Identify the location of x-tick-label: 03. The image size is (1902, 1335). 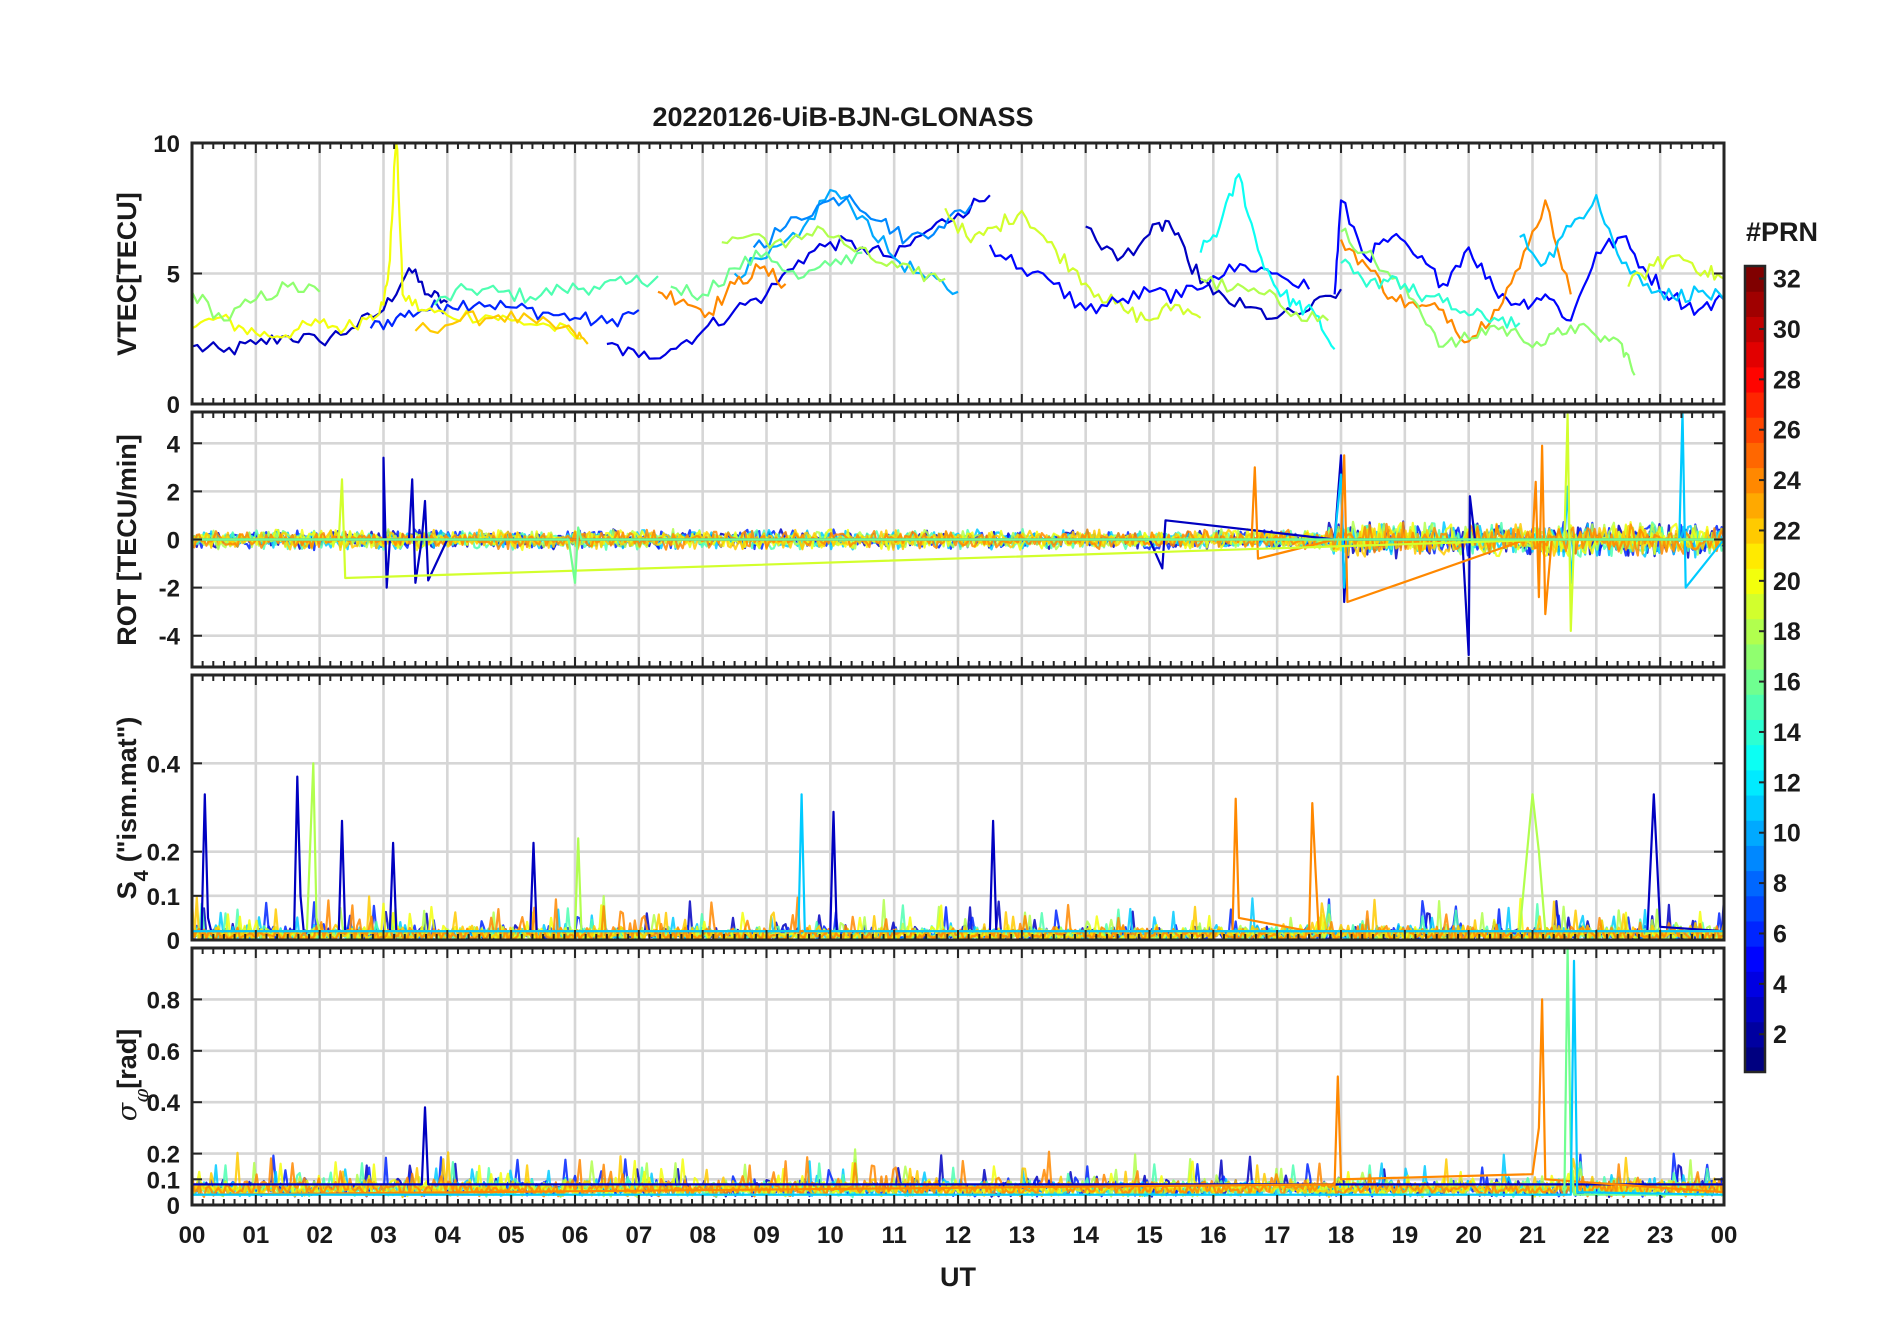
(383, 1235).